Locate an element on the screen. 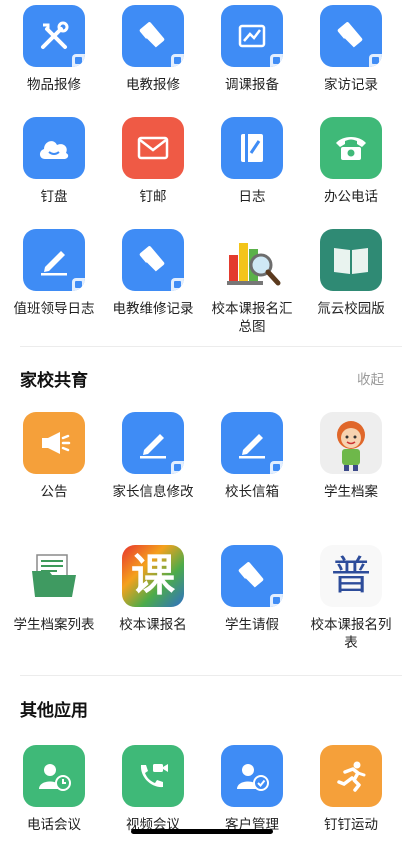 This screenshot has height=845, width=402. book-icon is located at coordinates (351, 260).